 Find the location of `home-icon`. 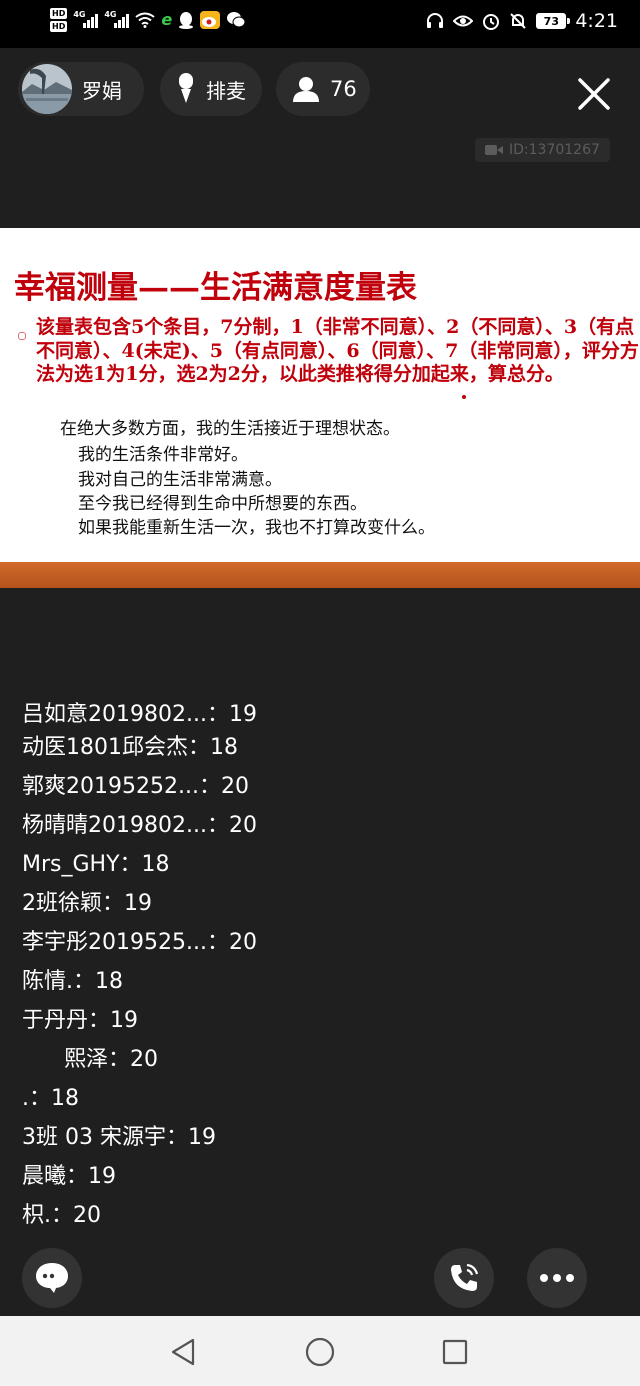

home-icon is located at coordinates (320, 1352).